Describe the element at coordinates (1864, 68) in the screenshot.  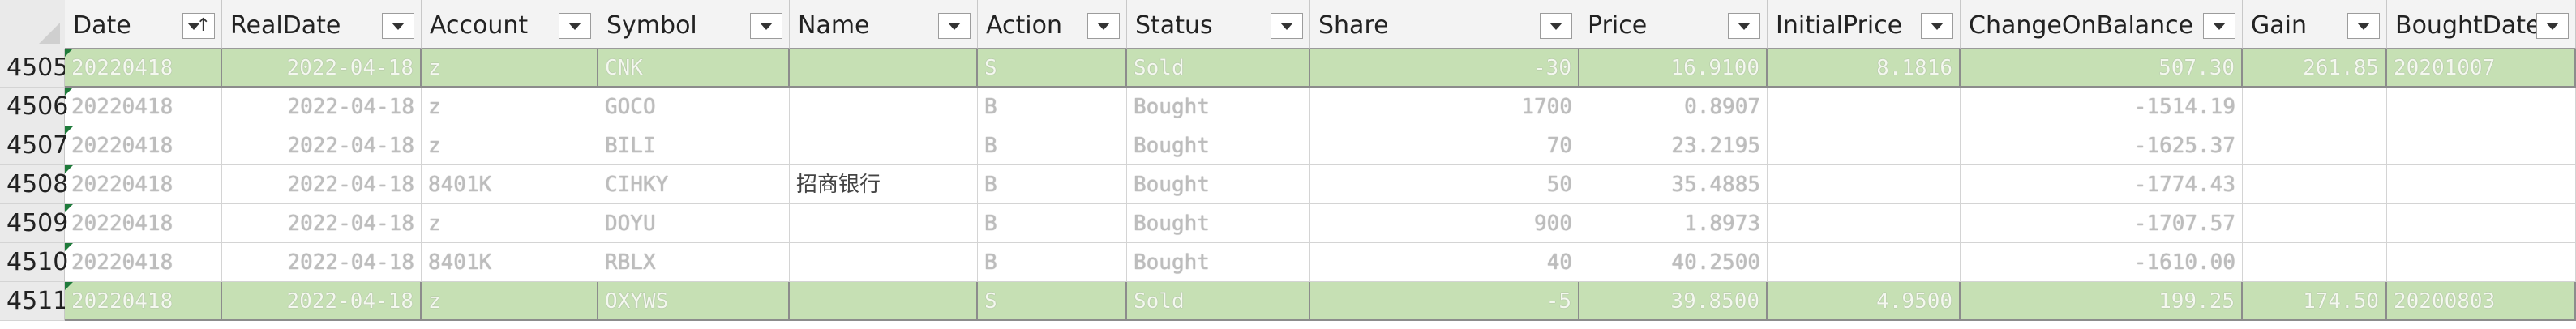
I see `cell-initialprice: 8.1816` at that location.